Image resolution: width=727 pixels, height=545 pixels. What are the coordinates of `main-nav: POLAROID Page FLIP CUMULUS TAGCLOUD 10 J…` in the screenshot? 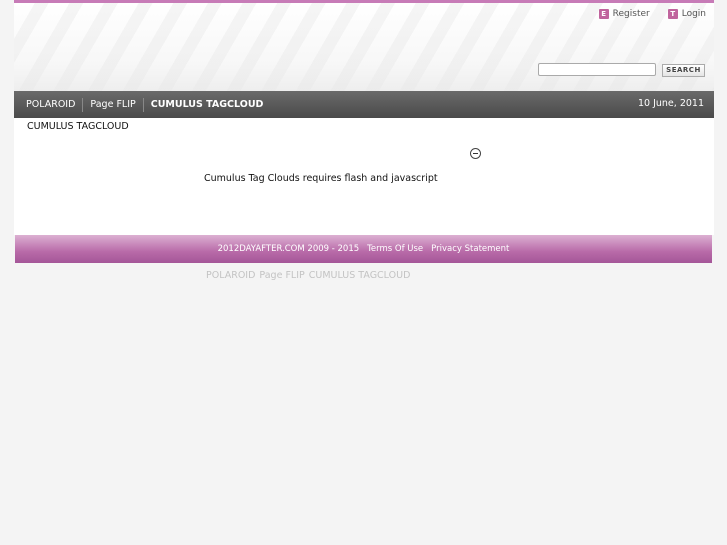 It's located at (364, 104).